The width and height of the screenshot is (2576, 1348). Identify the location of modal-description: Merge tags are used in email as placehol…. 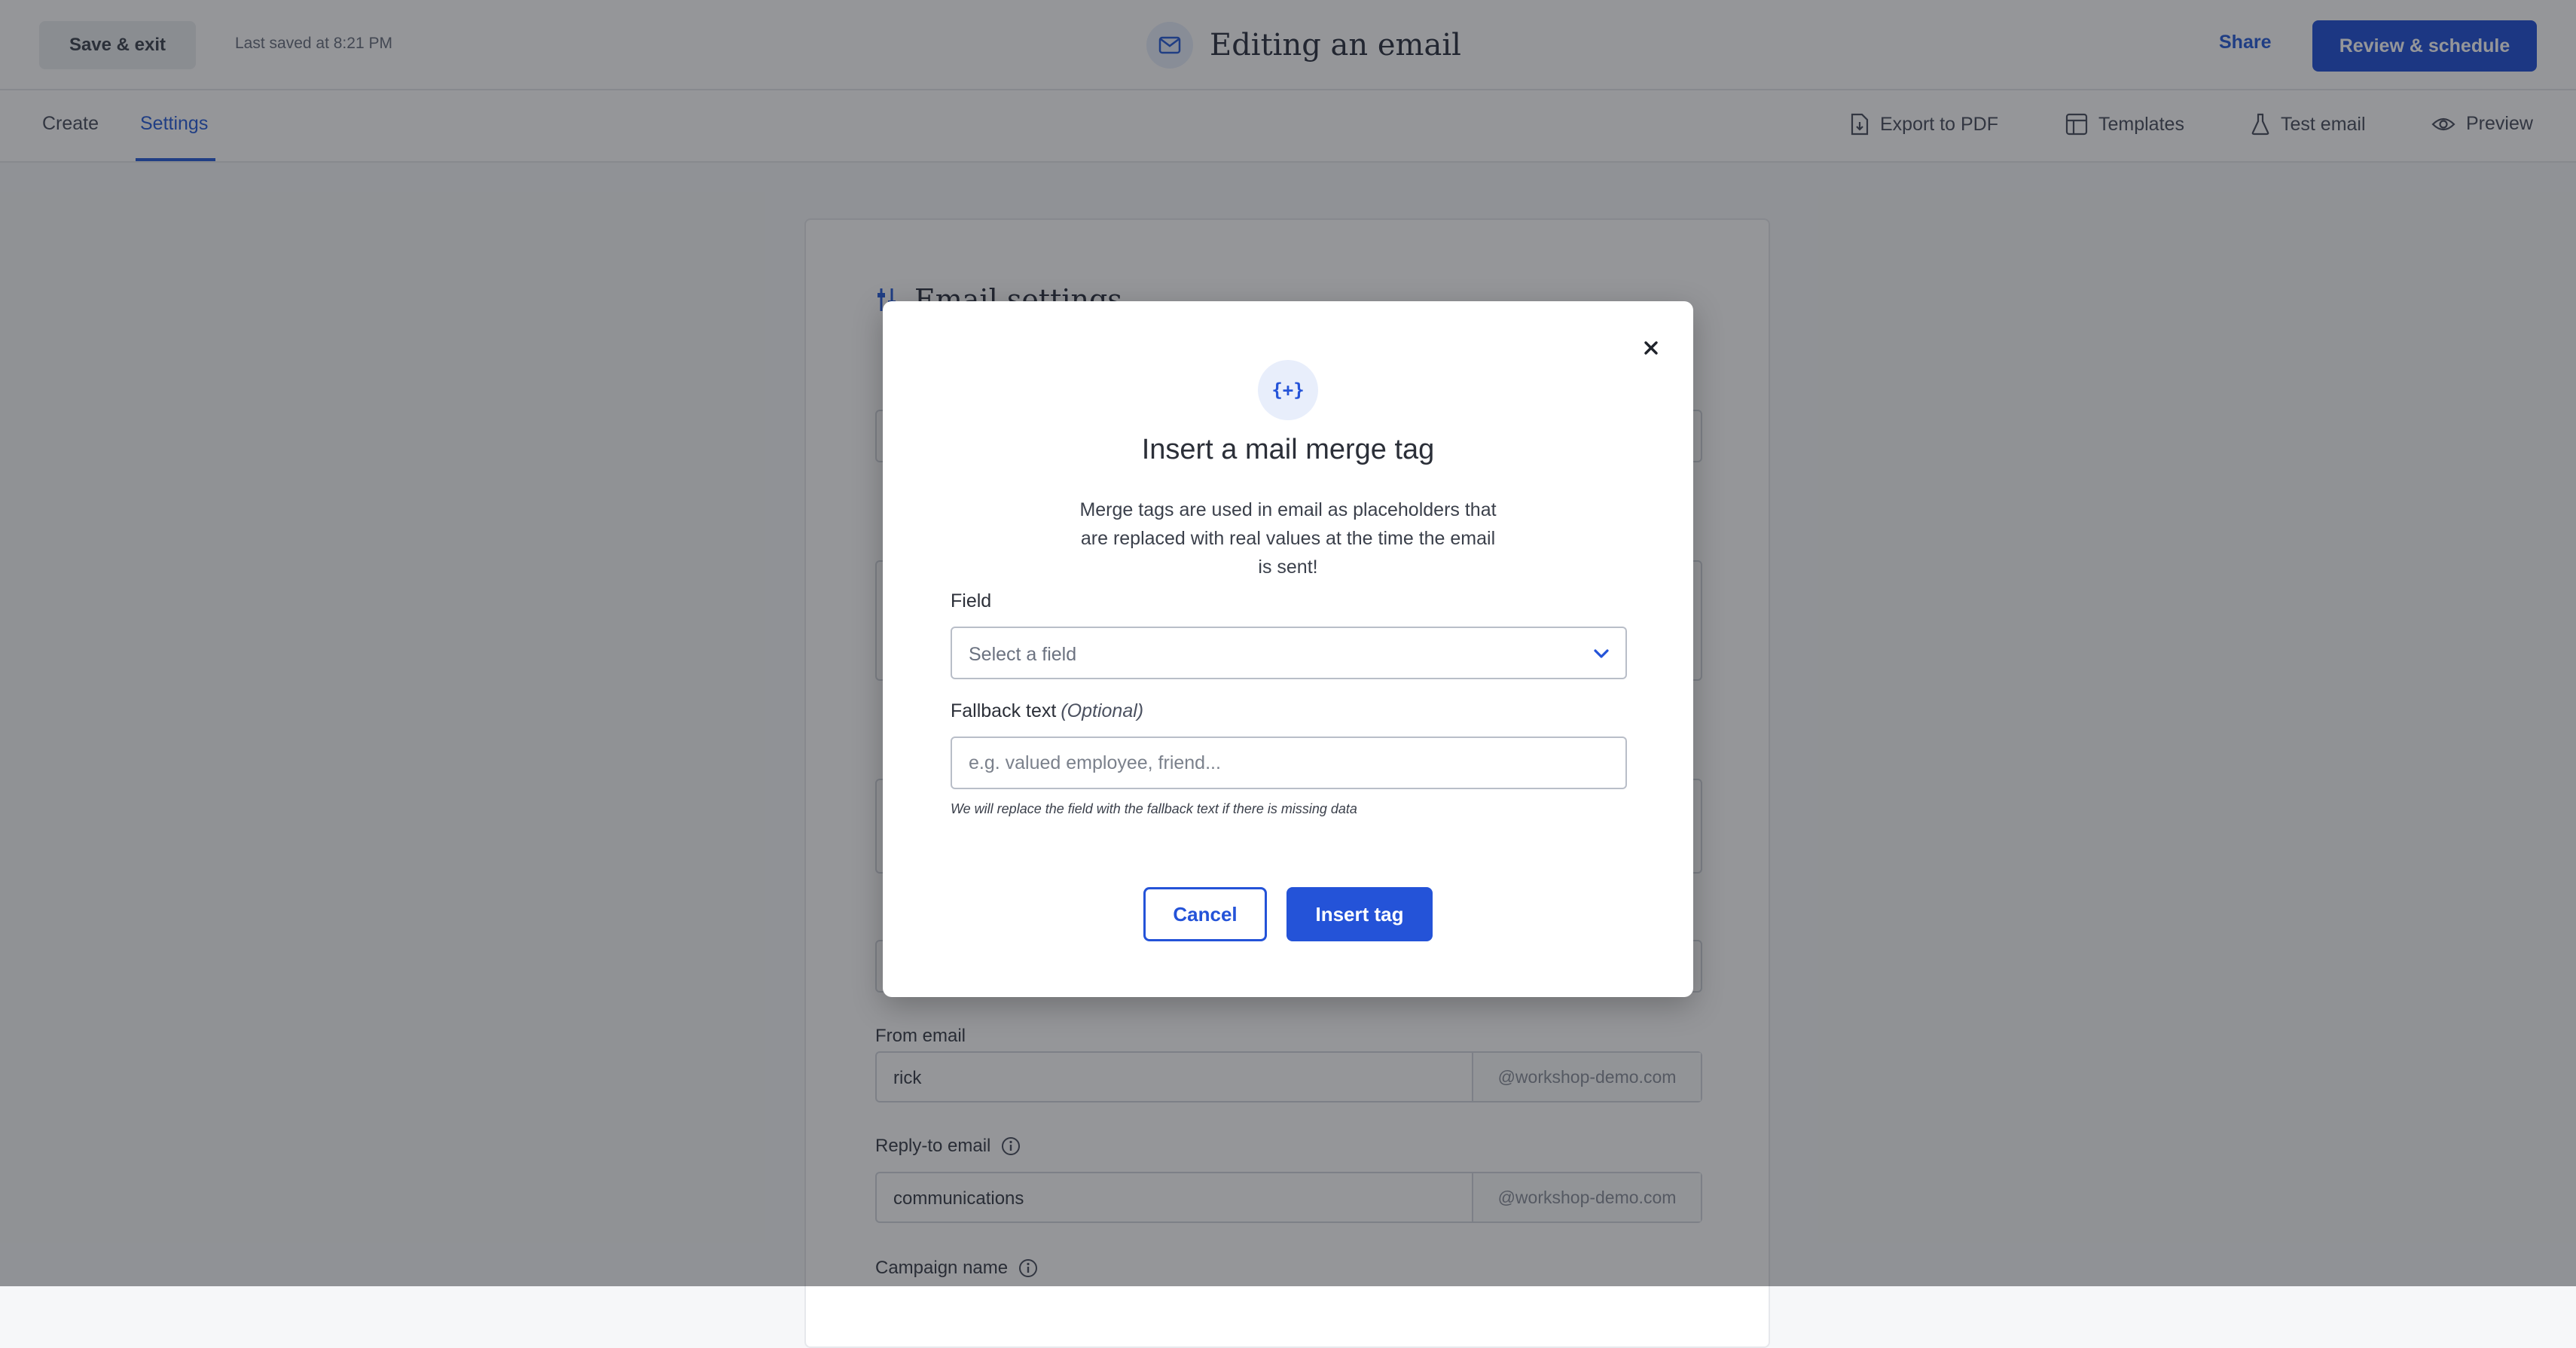
(1288, 538).